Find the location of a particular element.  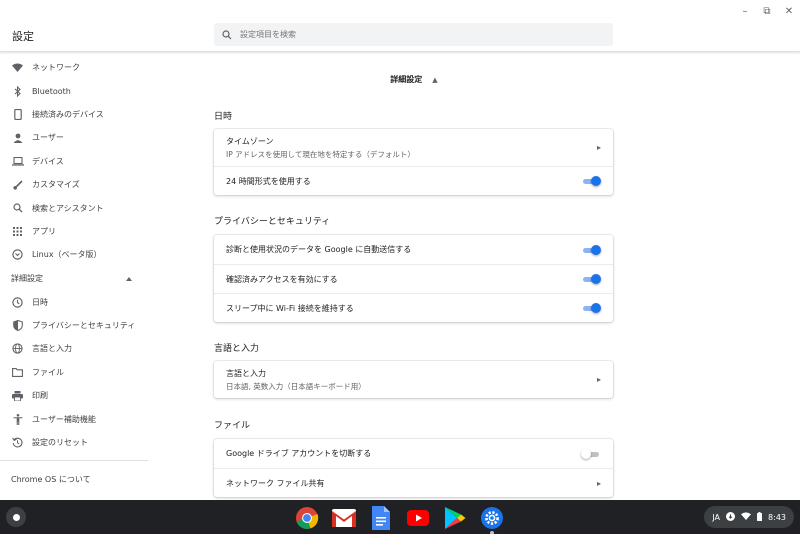

sidebar-advanced-toggle: 詳細設定 is located at coordinates (74, 279).